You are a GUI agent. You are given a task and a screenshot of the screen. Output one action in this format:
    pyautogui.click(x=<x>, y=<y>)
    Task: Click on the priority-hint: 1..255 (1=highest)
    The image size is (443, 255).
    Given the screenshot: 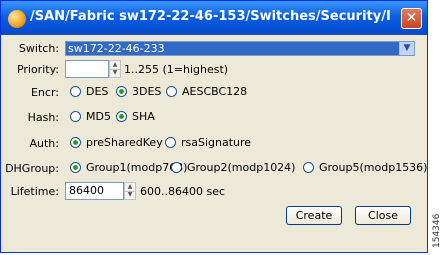 What is the action you would take?
    pyautogui.click(x=176, y=69)
    